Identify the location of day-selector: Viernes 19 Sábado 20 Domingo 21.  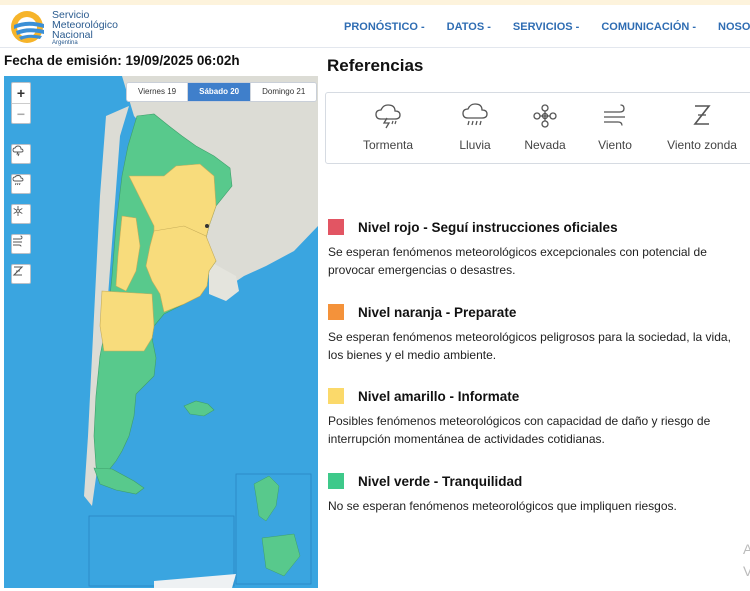
(222, 92).